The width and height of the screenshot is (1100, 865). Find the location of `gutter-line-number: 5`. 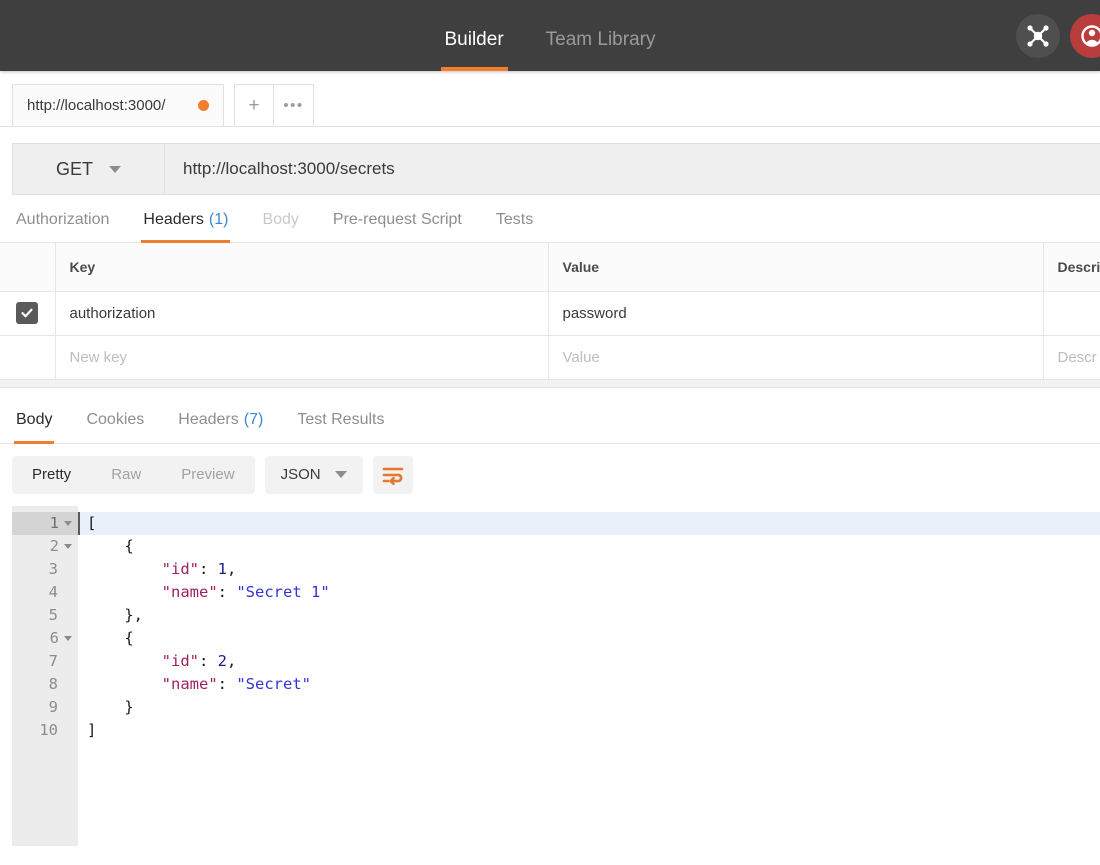

gutter-line-number: 5 is located at coordinates (45, 615).